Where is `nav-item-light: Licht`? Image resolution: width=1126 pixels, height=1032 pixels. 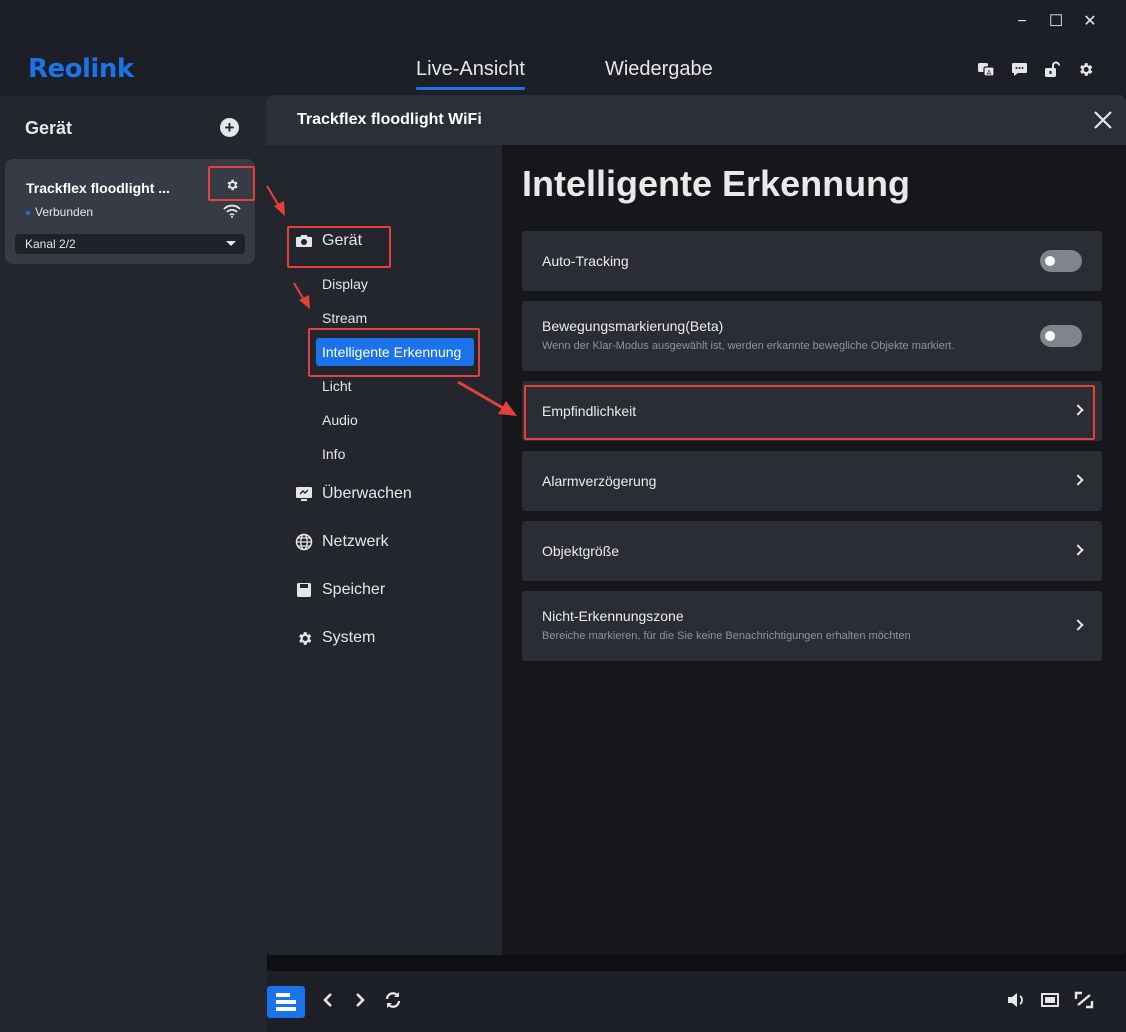 nav-item-light: Licht is located at coordinates (395, 386).